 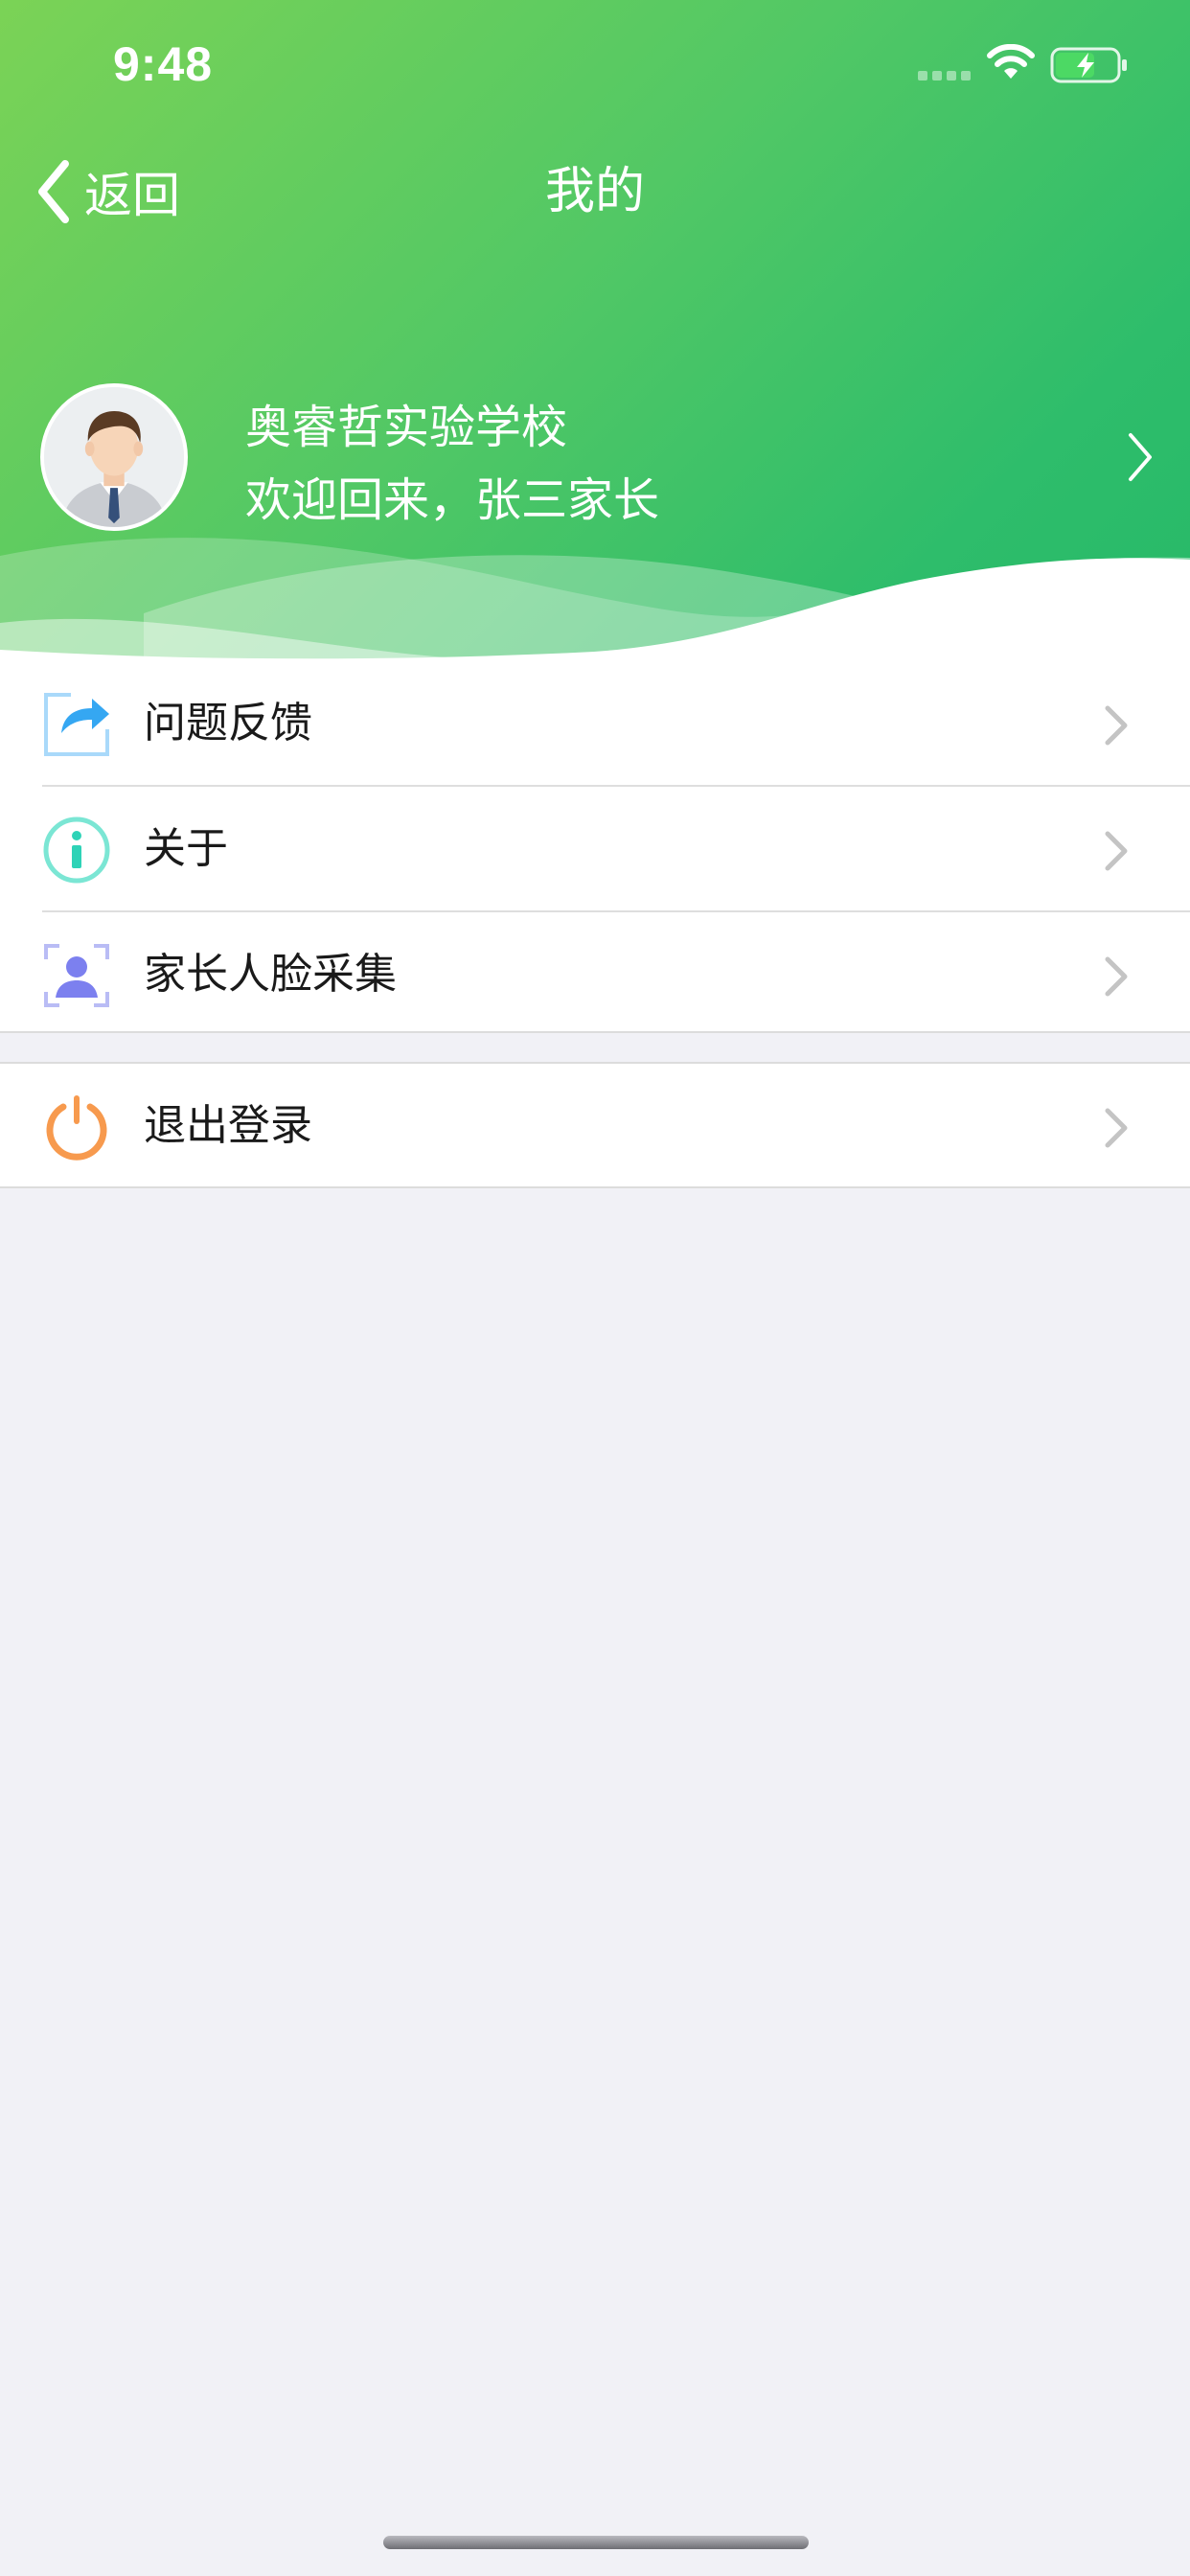 I want to click on share-feedback-icon, so click(x=76, y=724).